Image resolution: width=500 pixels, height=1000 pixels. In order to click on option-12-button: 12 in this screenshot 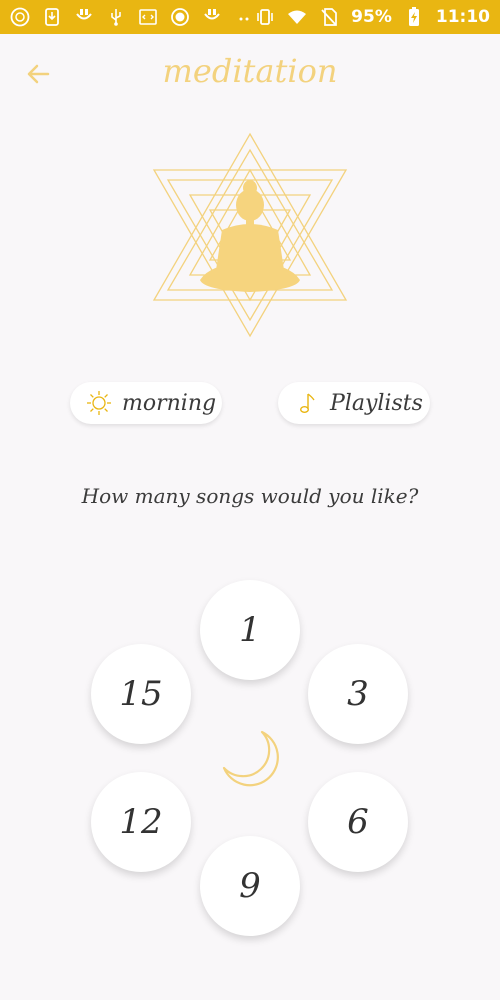, I will do `click(141, 822)`.